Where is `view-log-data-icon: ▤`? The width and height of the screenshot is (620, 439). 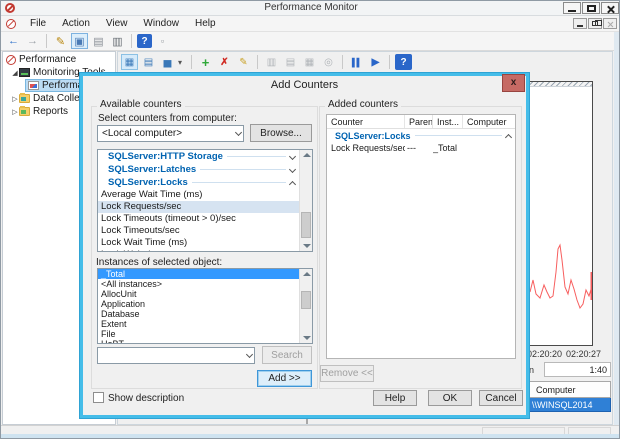
view-log-data-icon: ▤ is located at coordinates (148, 62).